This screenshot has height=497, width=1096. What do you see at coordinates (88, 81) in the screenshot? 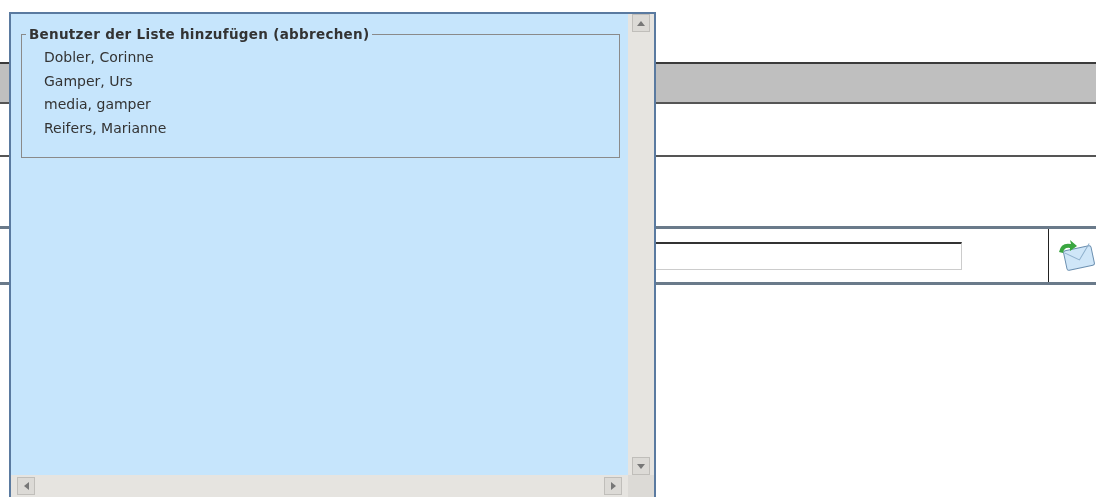
I see `user-list-item: Gamper, Urs` at bounding box center [88, 81].